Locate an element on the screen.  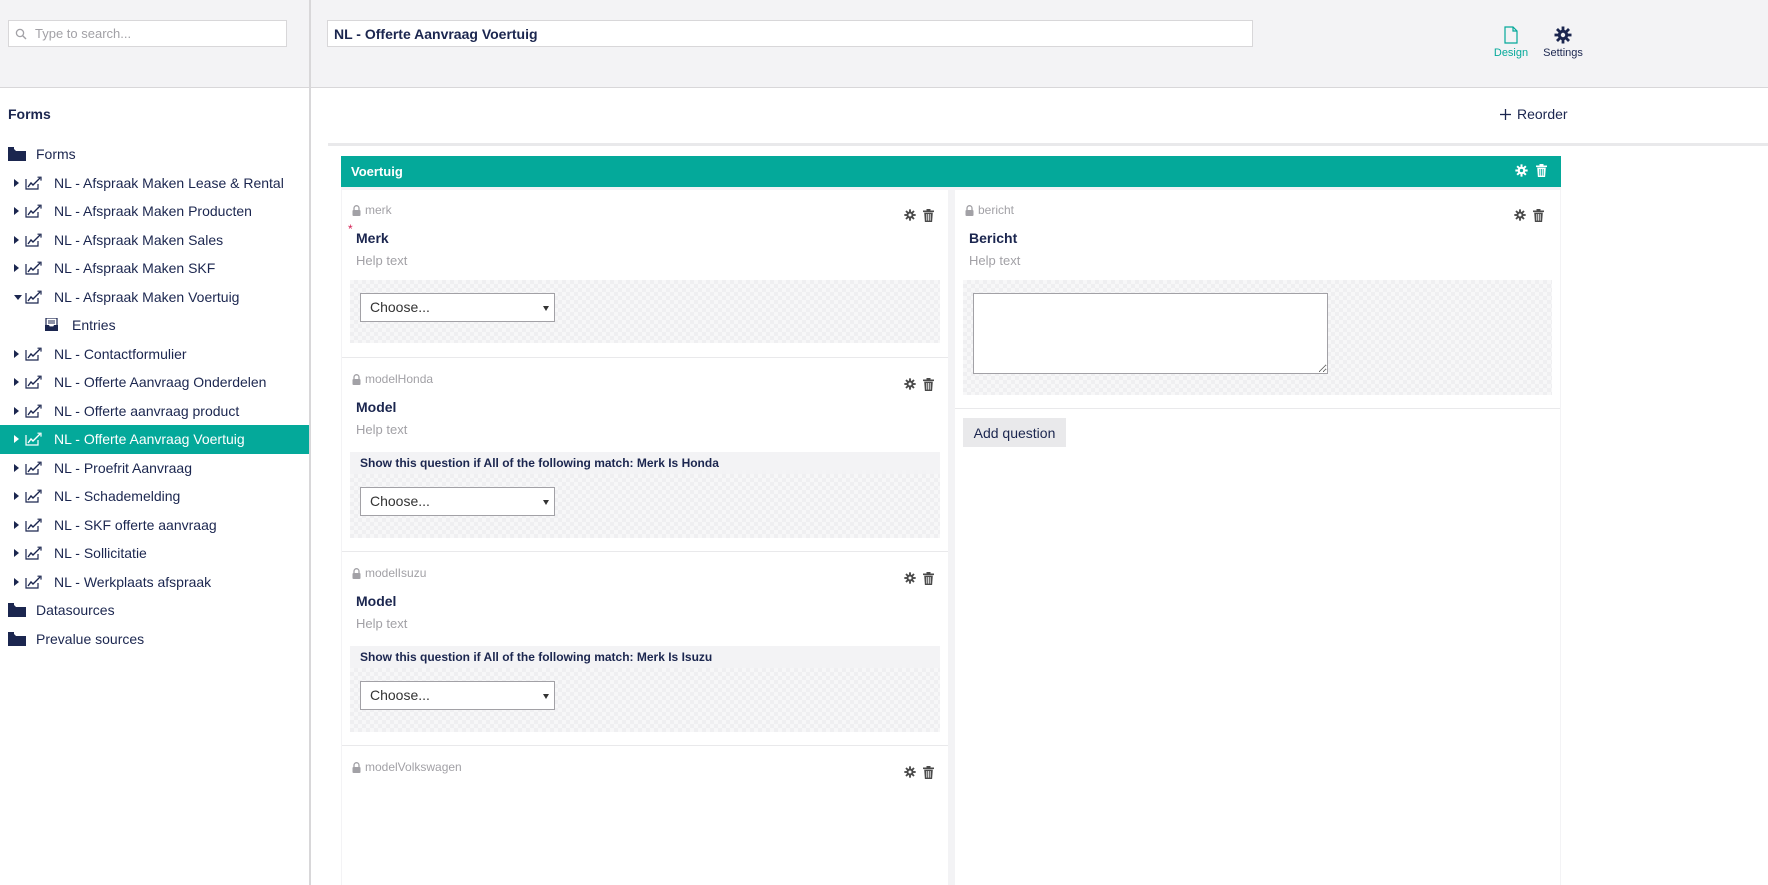
fieldset-delete-icon is located at coordinates (1541, 170).